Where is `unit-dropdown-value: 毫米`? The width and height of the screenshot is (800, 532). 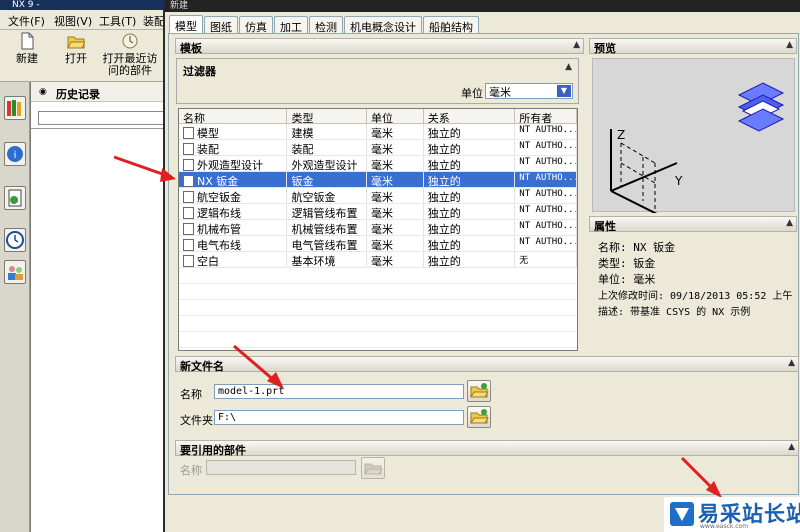
unit-dropdown-value: 毫米 is located at coordinates (500, 92).